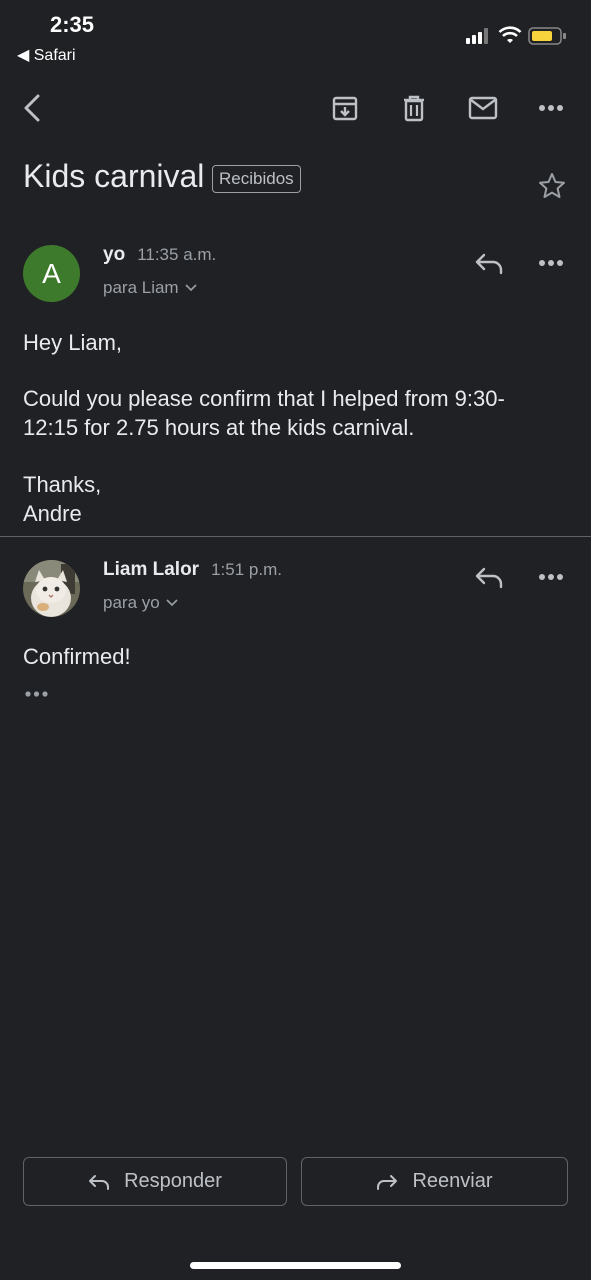 Image resolution: width=591 pixels, height=1280 pixels. Describe the element at coordinates (387, 1182) in the screenshot. I see `forward-icon` at that location.